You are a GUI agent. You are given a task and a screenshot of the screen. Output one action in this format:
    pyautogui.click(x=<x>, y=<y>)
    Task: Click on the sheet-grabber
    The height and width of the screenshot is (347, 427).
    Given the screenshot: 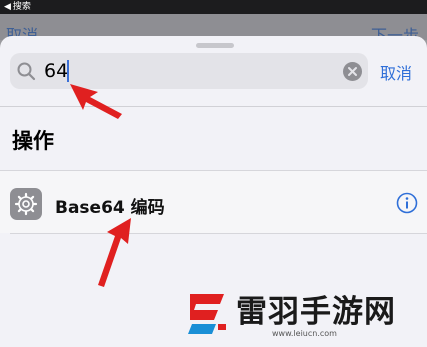 What is the action you would take?
    pyautogui.click(x=215, y=45)
    